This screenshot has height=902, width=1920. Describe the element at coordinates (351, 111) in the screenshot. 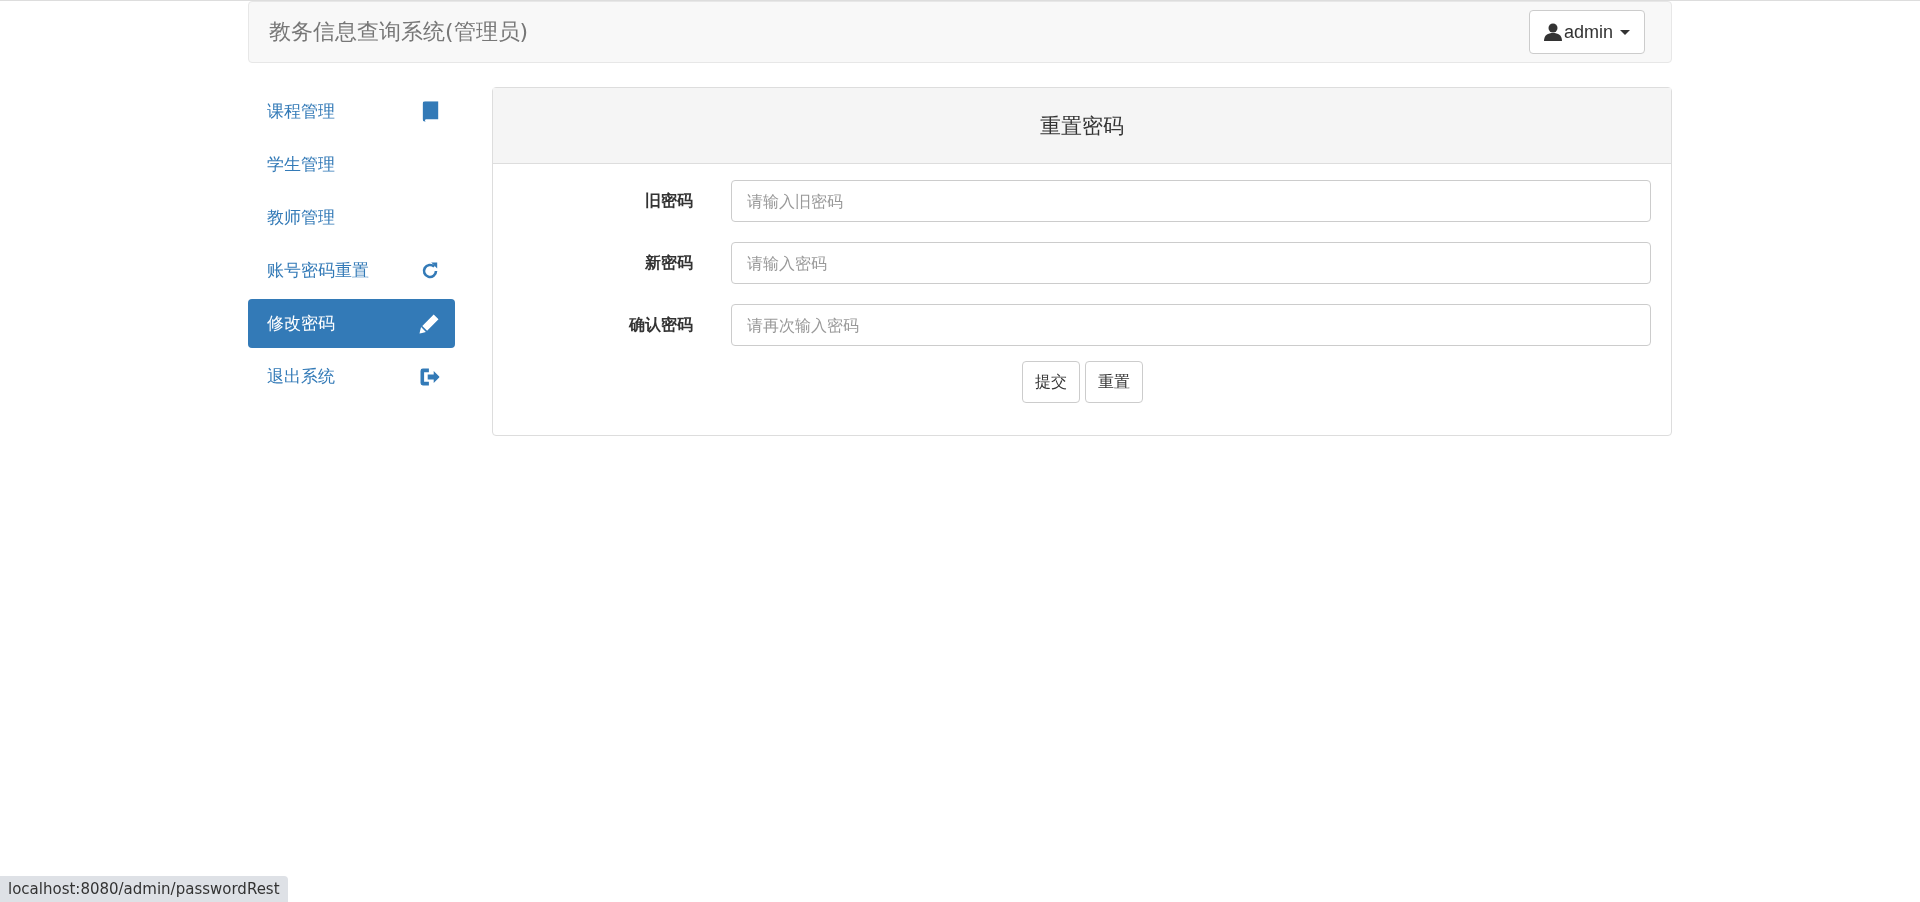

I see `sidebar-item: 课程管理` at that location.